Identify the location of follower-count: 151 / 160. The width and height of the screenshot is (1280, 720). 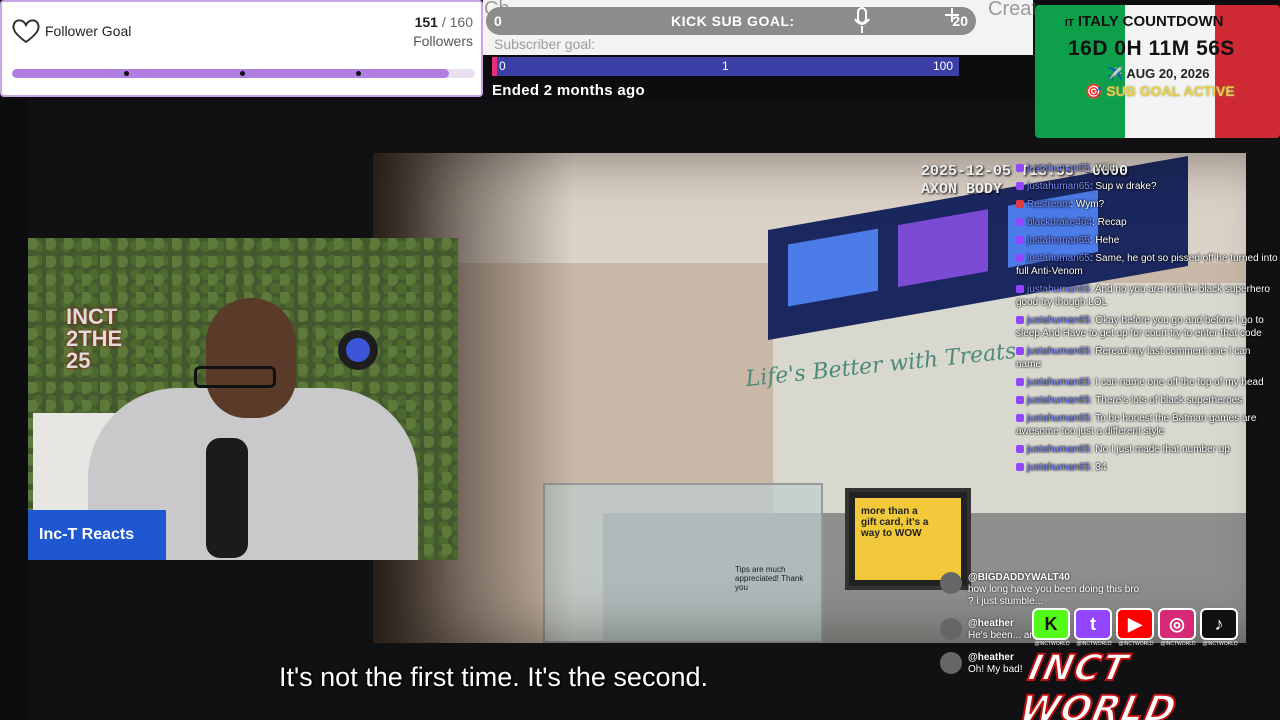
(444, 22).